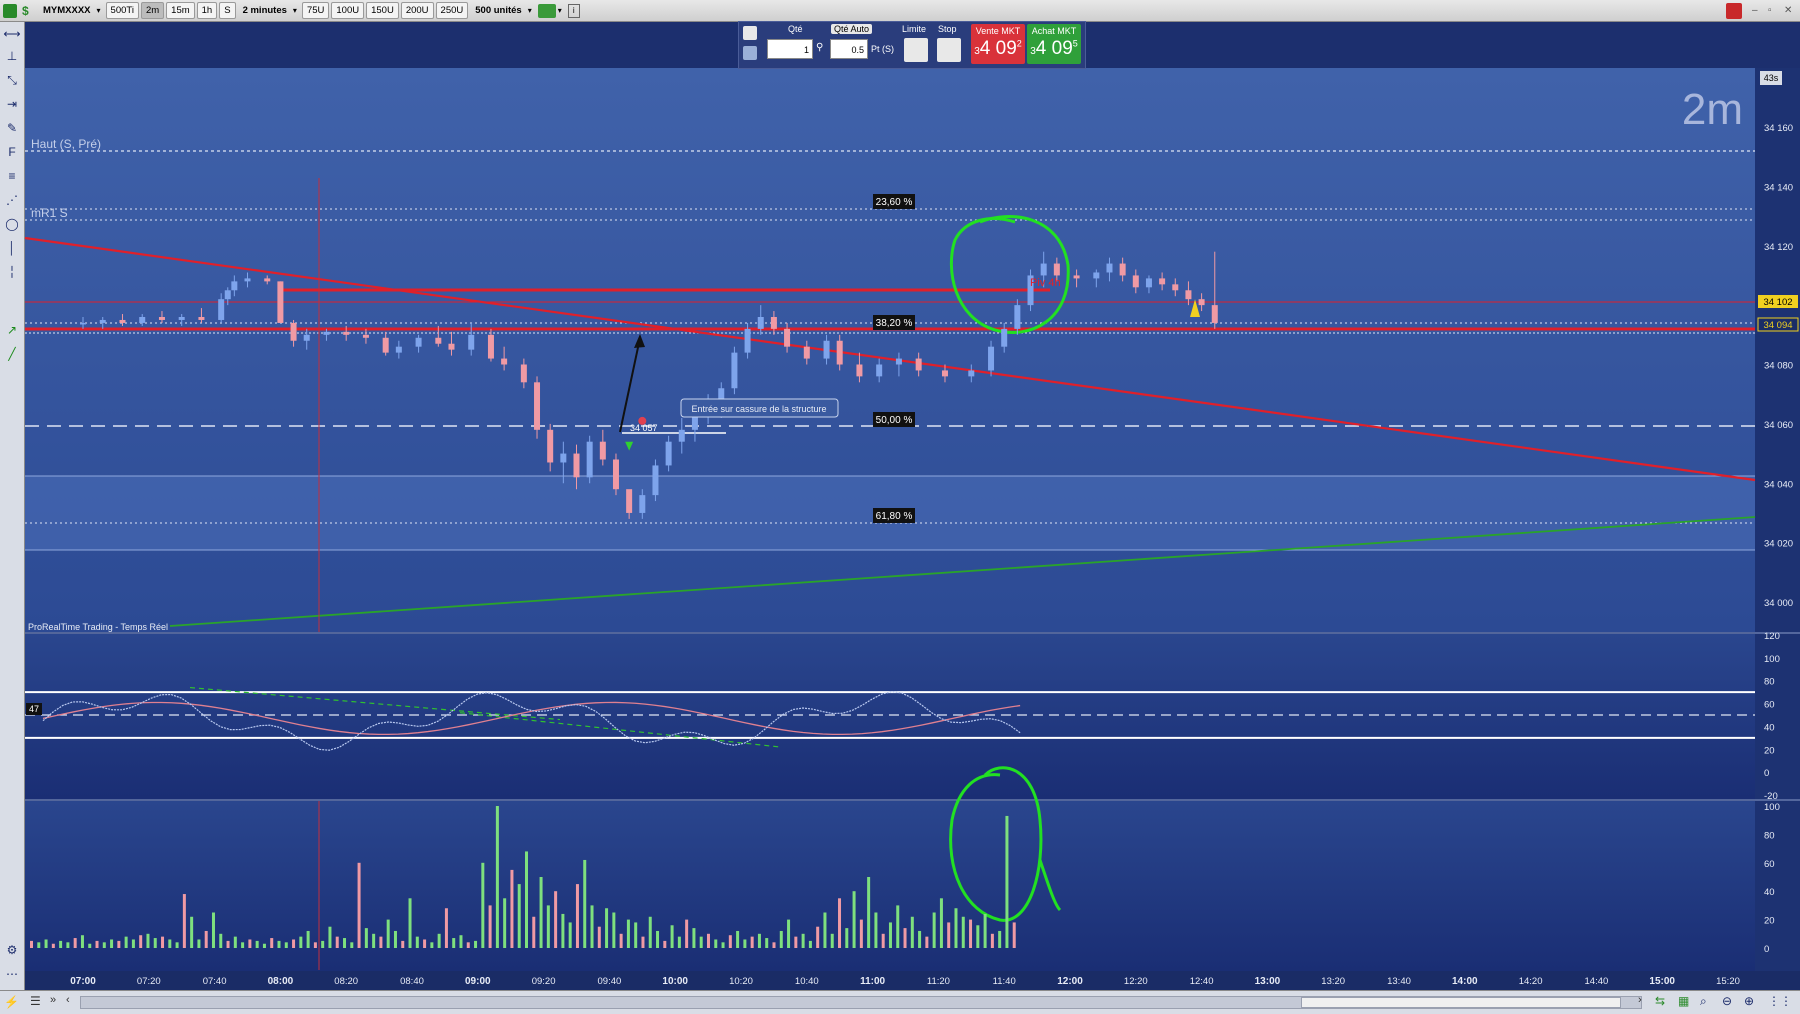  Describe the element at coordinates (1778, 247) in the screenshot. I see `price-tick-label: 34 120` at that location.